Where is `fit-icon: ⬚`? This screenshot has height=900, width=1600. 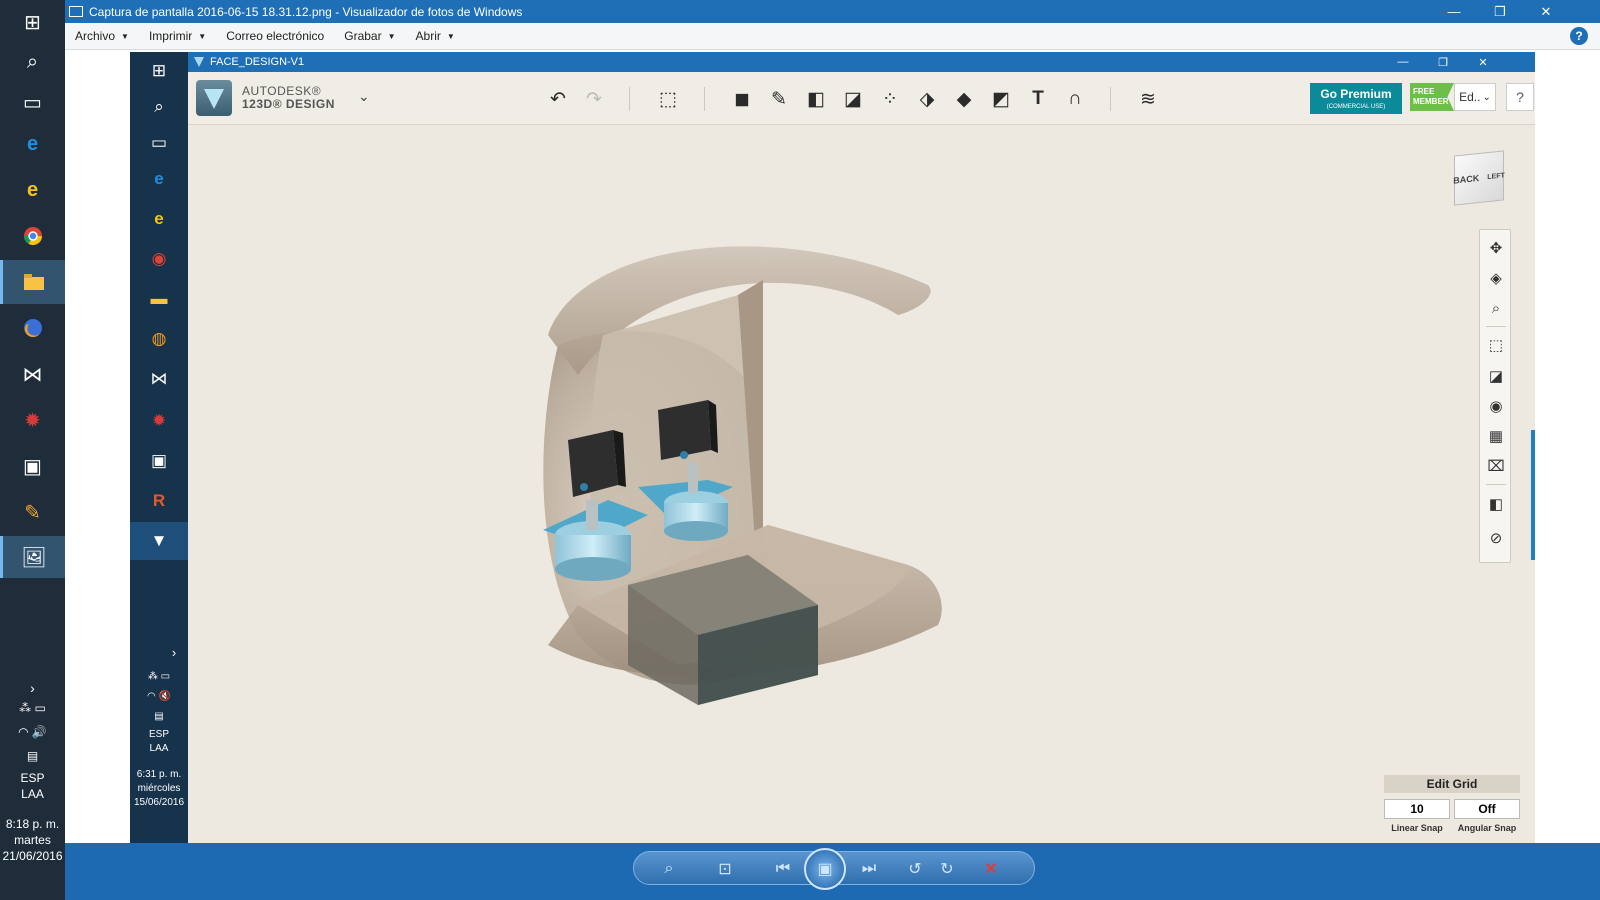
fit-icon: ⬚ is located at coordinates (1496, 345).